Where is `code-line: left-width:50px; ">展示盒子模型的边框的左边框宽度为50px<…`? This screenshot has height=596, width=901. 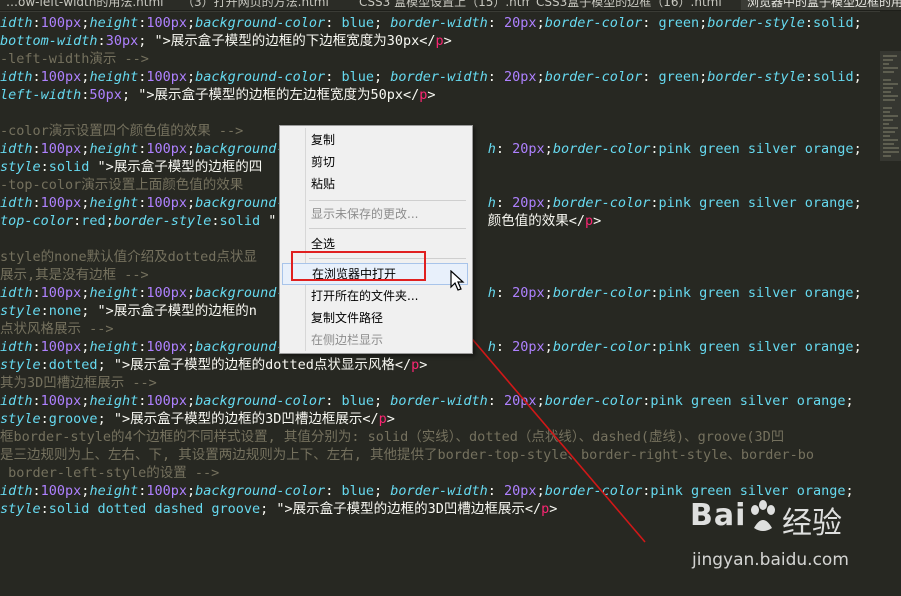 code-line: left-width:50px; ">展示盒子模型的边框的左边框宽度为50px<… is located at coordinates (218, 95).